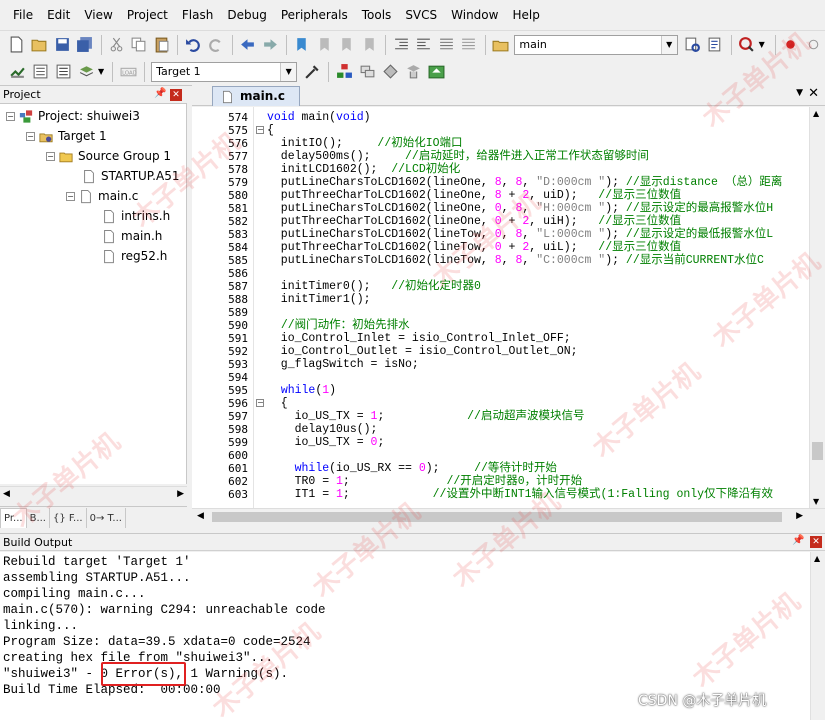 This screenshot has height=720, width=825. What do you see at coordinates (73, 116) in the screenshot?
I see `tree-node-project: − Project: shuiwei3` at bounding box center [73, 116].